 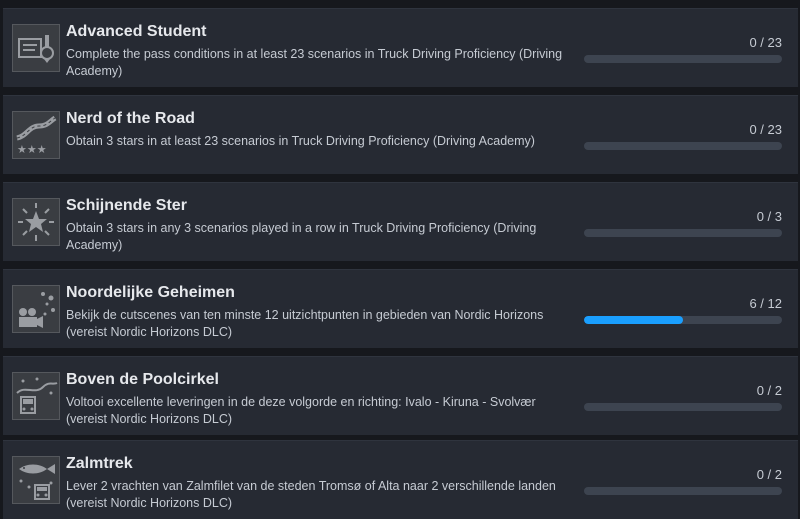 I want to click on achievement-title: Schijnende Ster, so click(x=126, y=205).